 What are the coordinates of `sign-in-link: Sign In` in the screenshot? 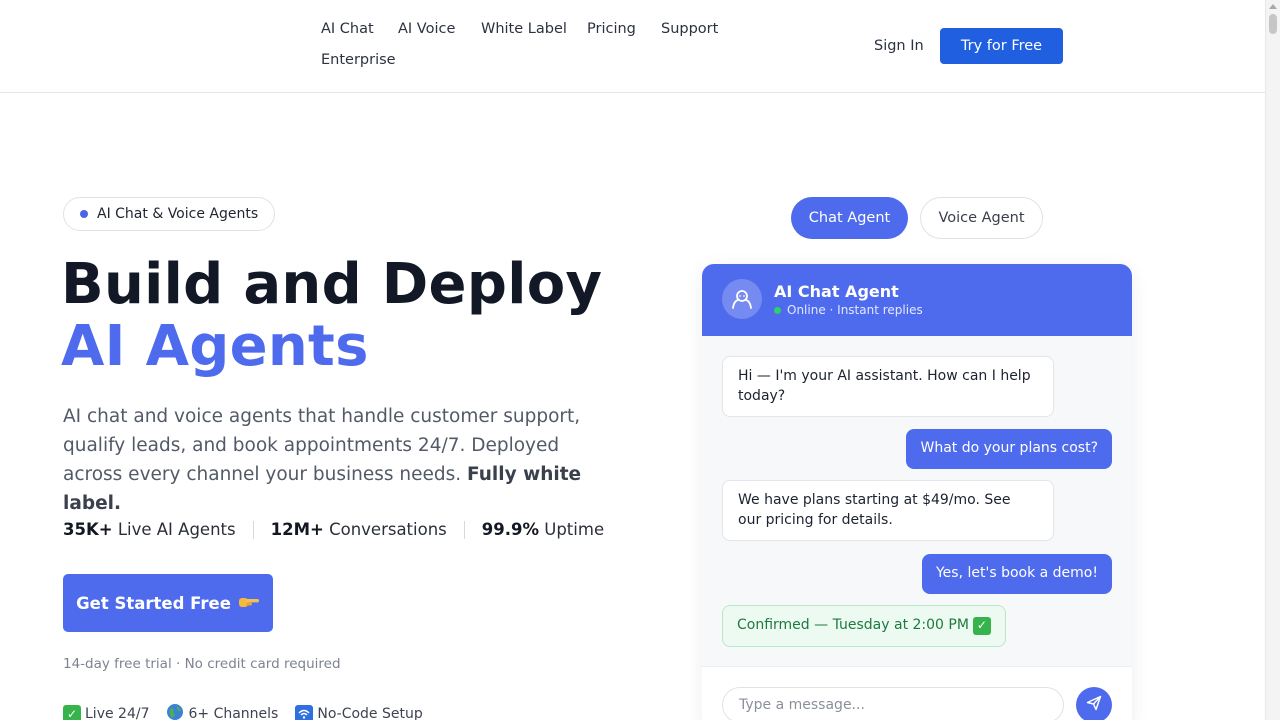 It's located at (899, 46).